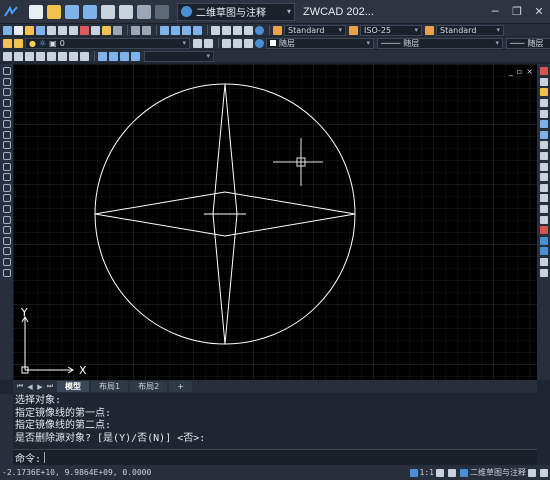  Describe the element at coordinates (248, 30) in the screenshot. I see `calculator-icon` at that location.